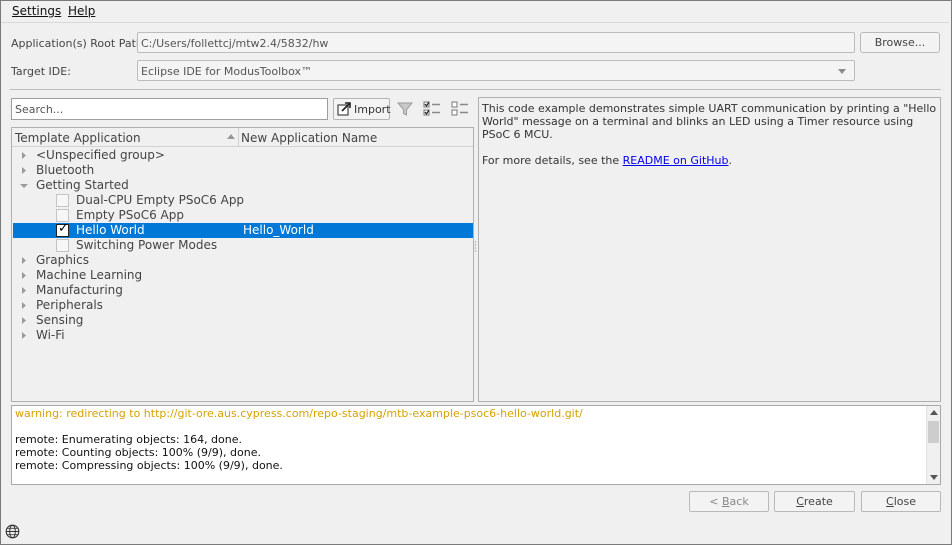  I want to click on tree-group-graphics: Graphics, so click(243, 260).